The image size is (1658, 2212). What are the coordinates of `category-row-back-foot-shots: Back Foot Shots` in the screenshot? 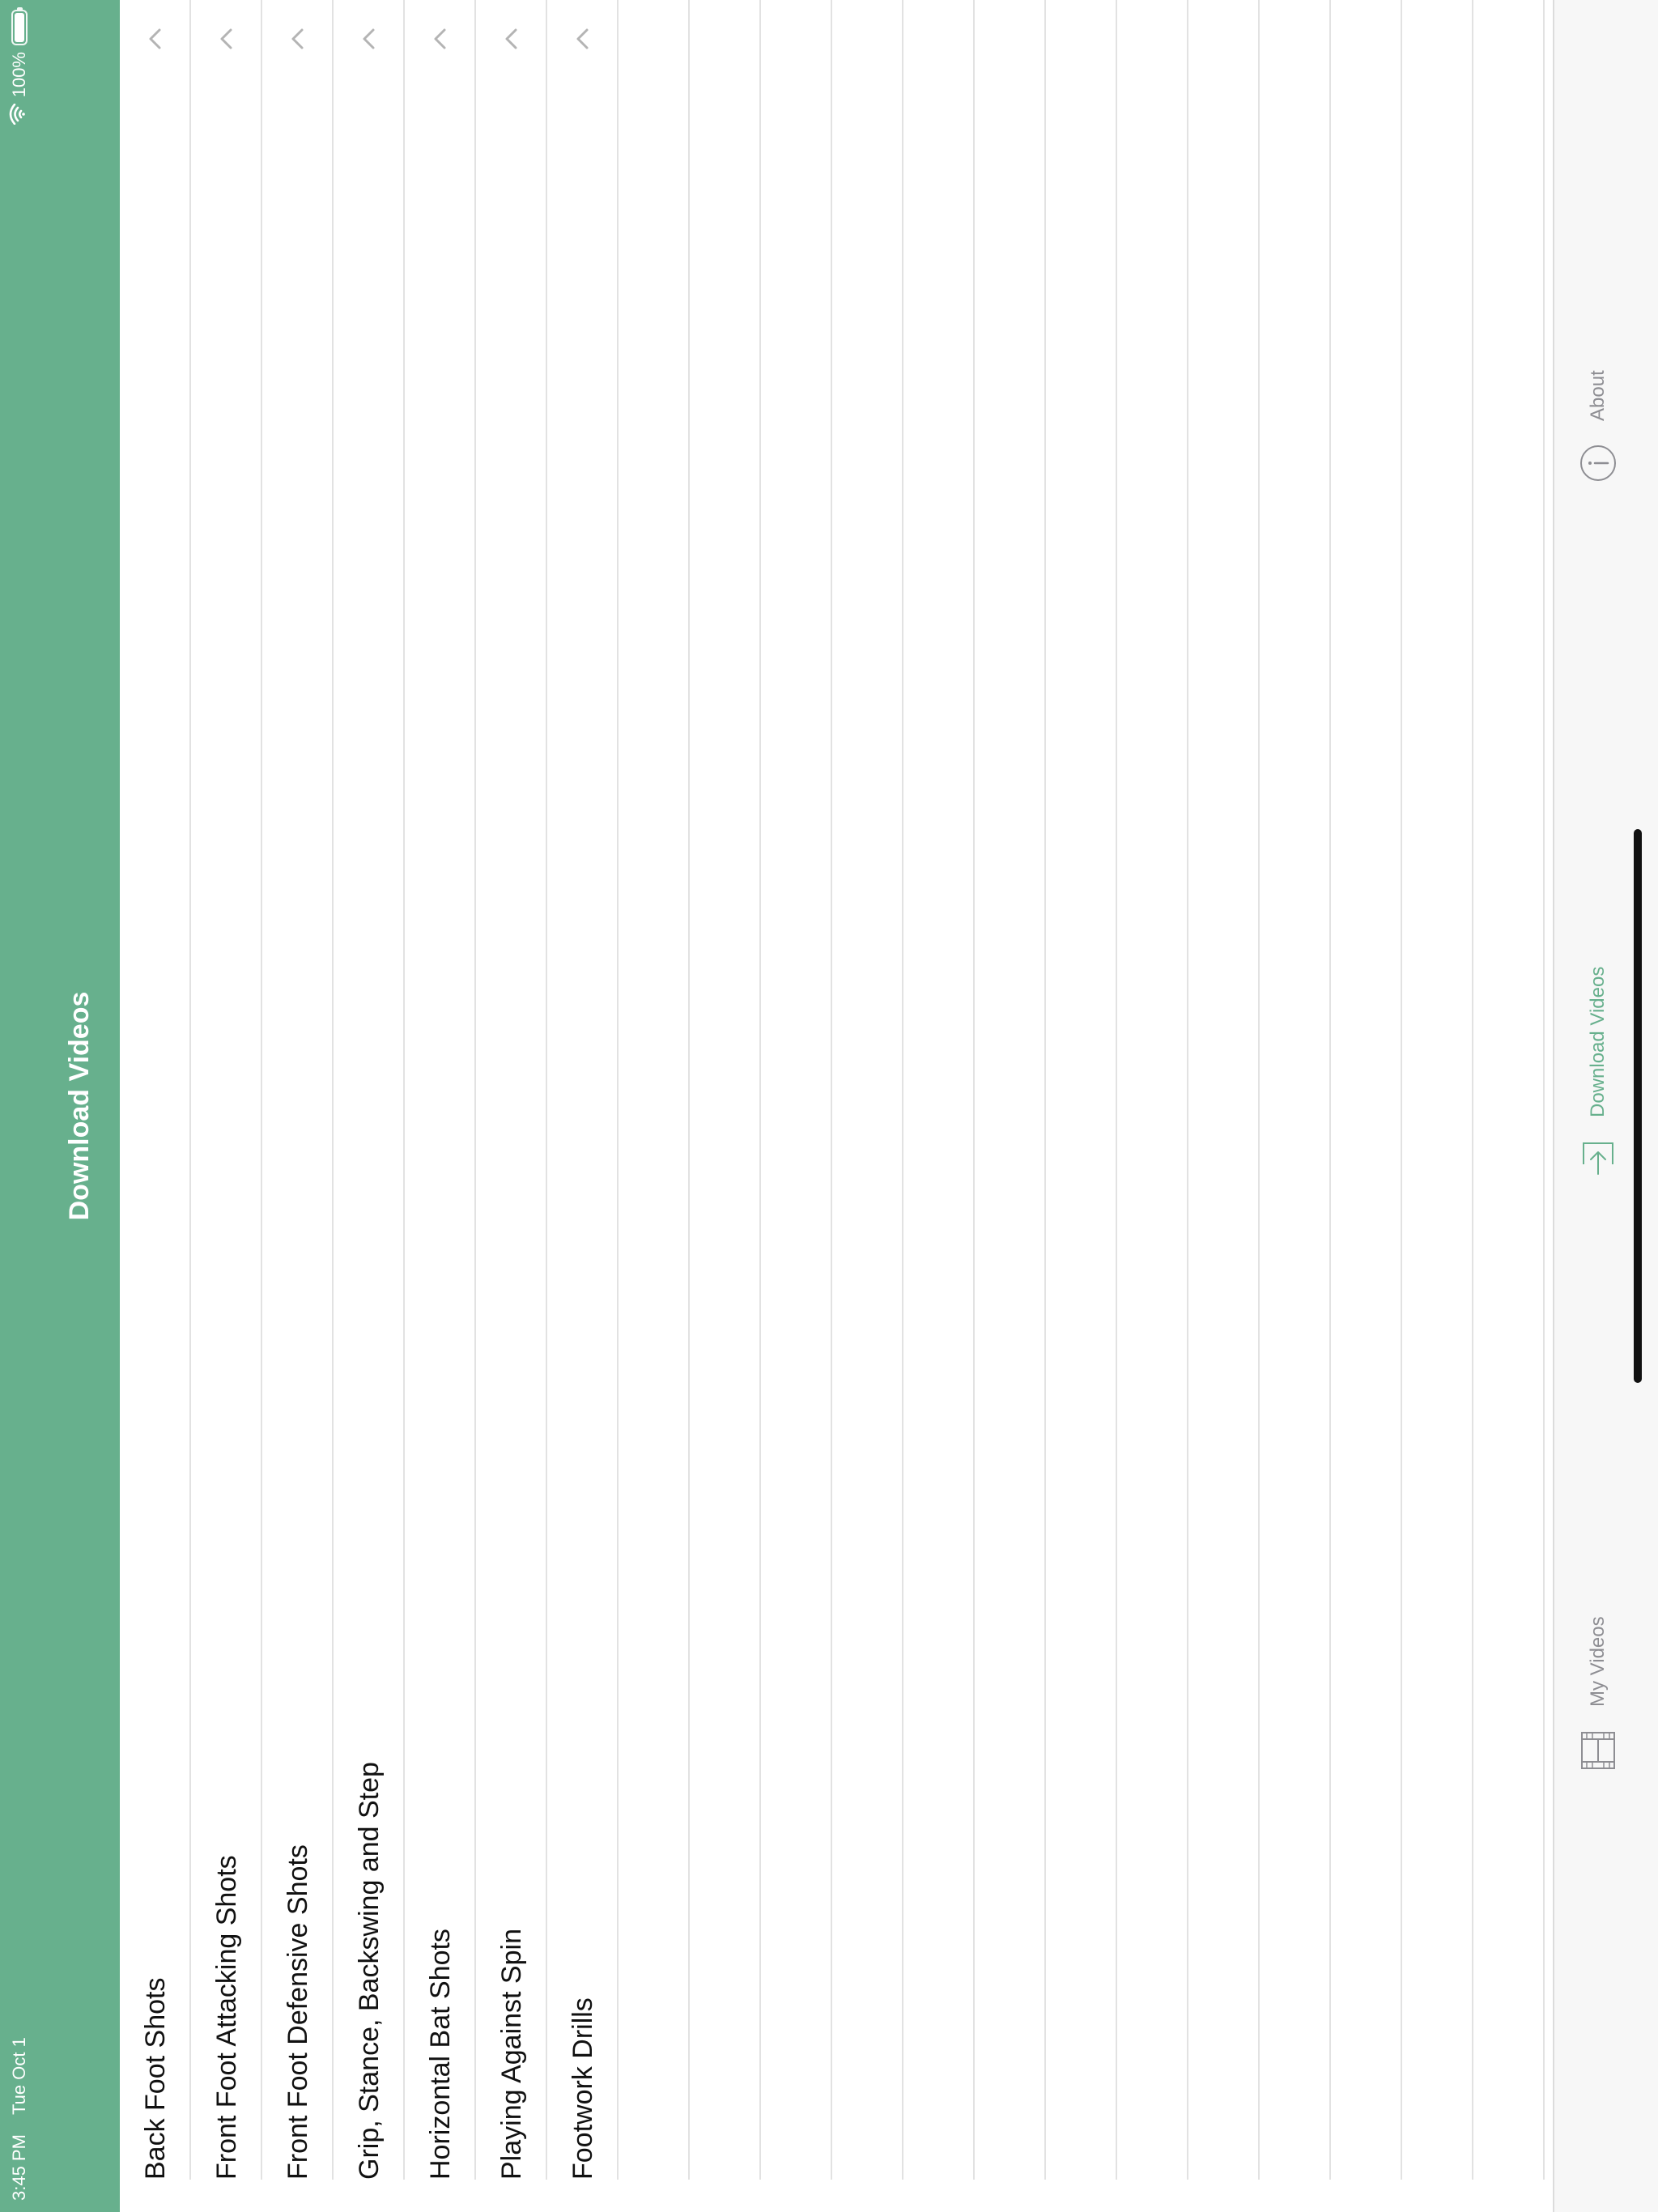 It's located at (155, 1090).